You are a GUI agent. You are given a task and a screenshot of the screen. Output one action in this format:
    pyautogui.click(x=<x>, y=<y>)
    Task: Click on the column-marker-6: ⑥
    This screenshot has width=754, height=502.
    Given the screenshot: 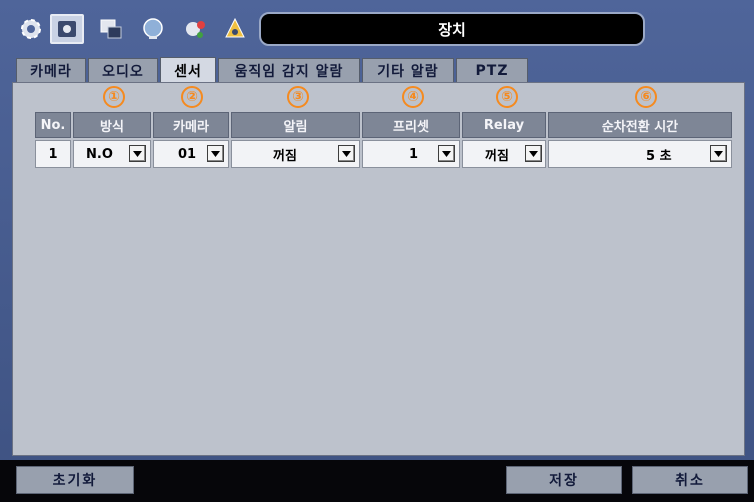 What is the action you would take?
    pyautogui.click(x=646, y=97)
    